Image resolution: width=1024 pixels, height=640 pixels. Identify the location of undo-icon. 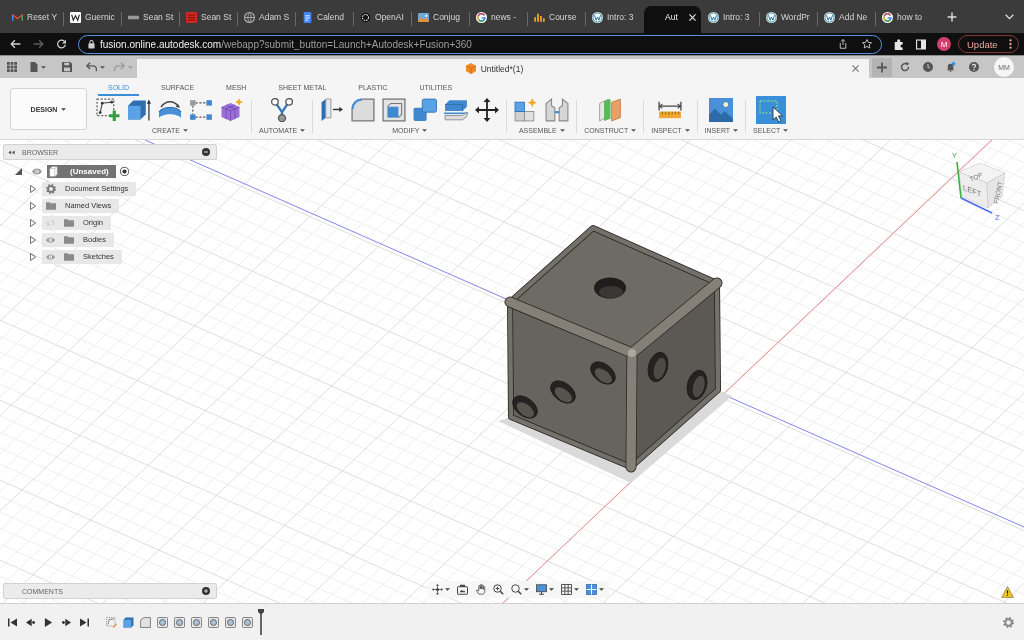
(91, 67).